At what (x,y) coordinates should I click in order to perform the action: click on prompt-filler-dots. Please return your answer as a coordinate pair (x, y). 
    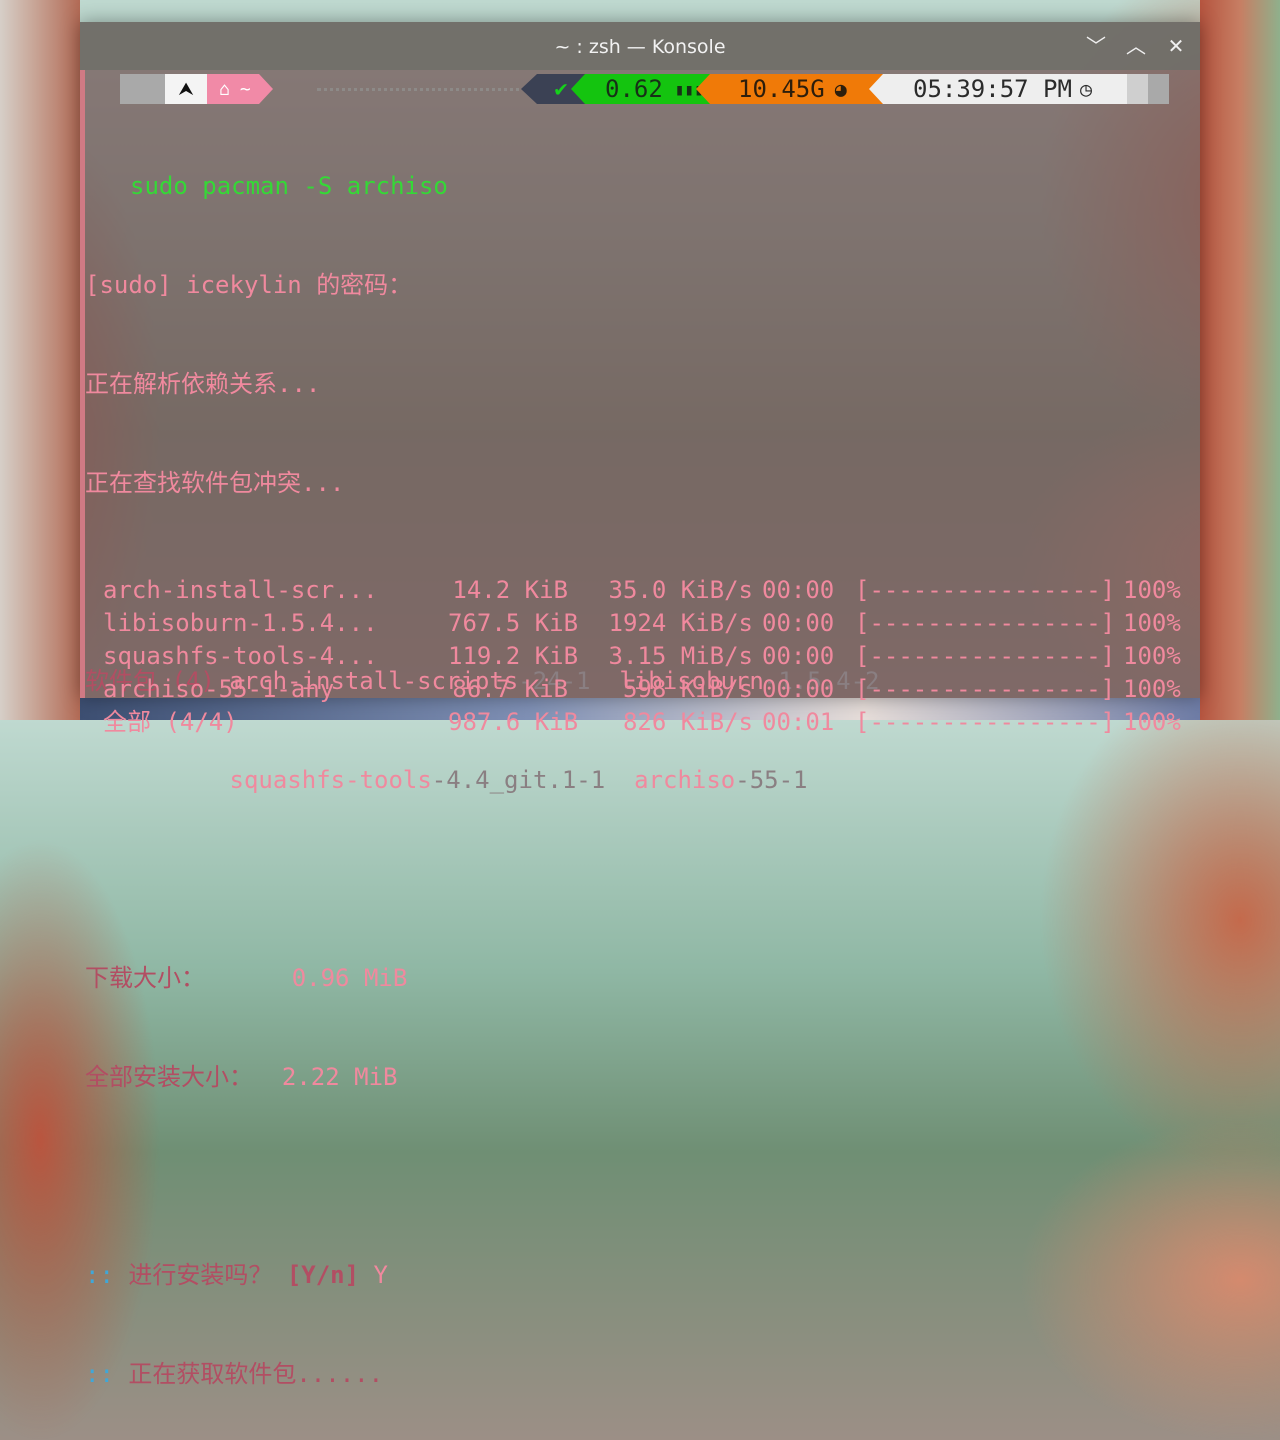
    Looking at the image, I should click on (422, 89).